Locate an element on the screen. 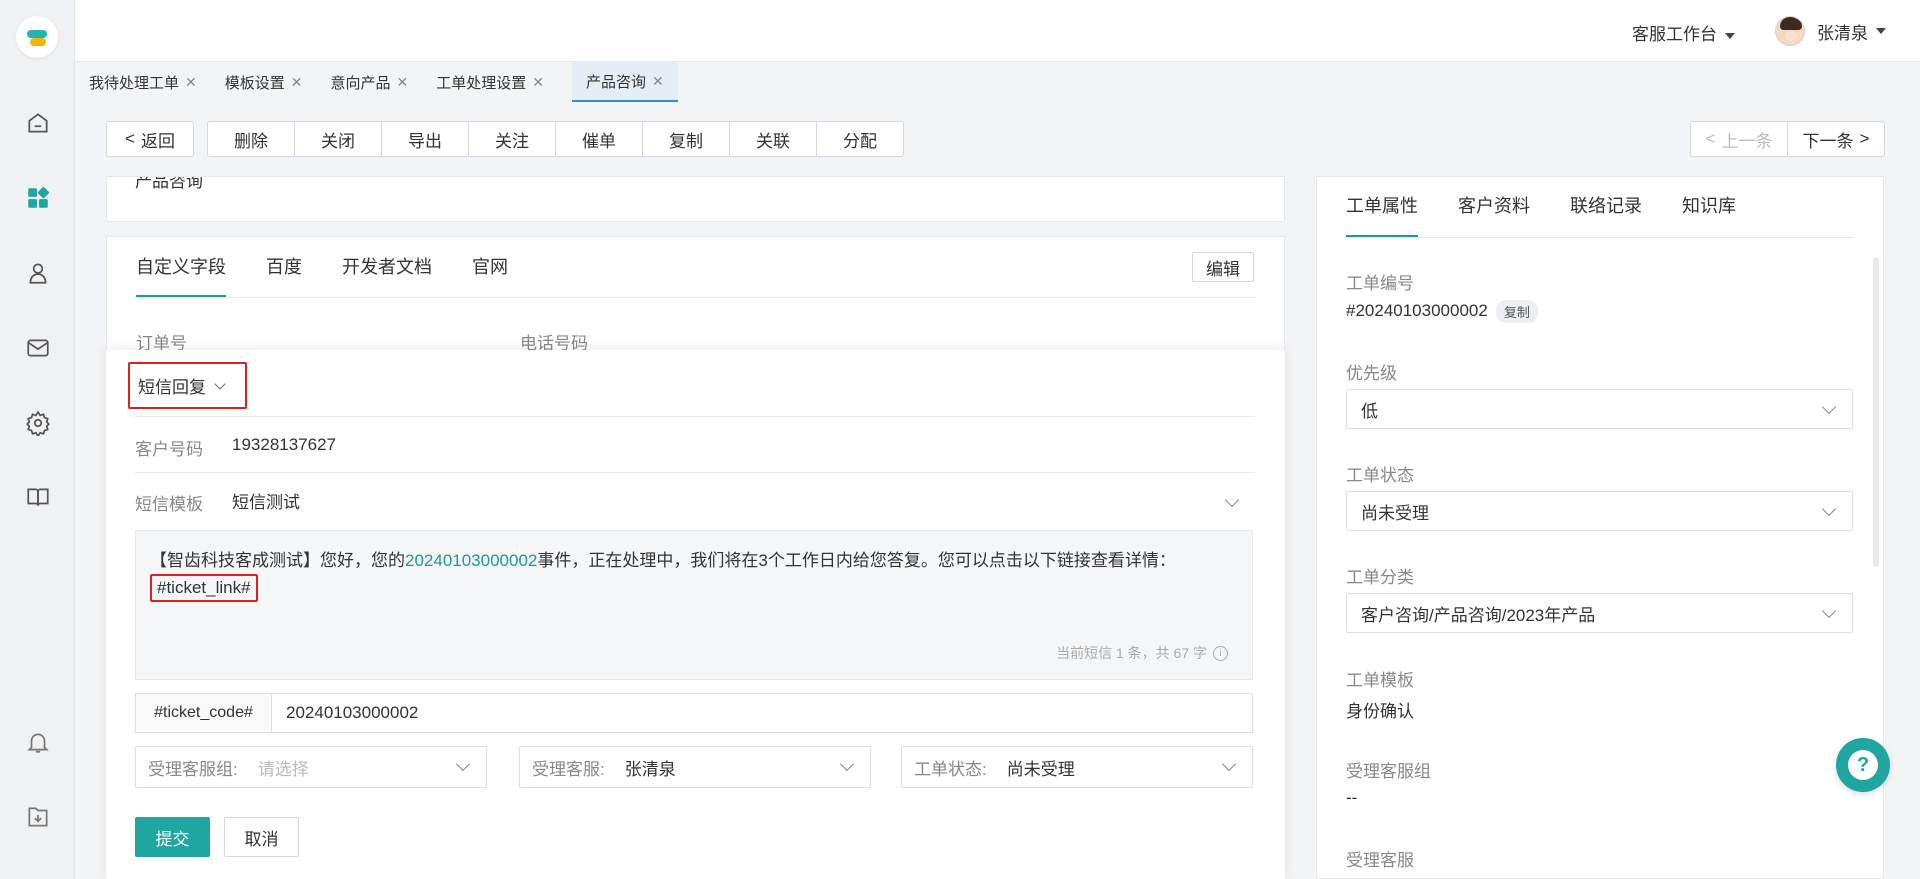  book-icon is located at coordinates (38, 497).